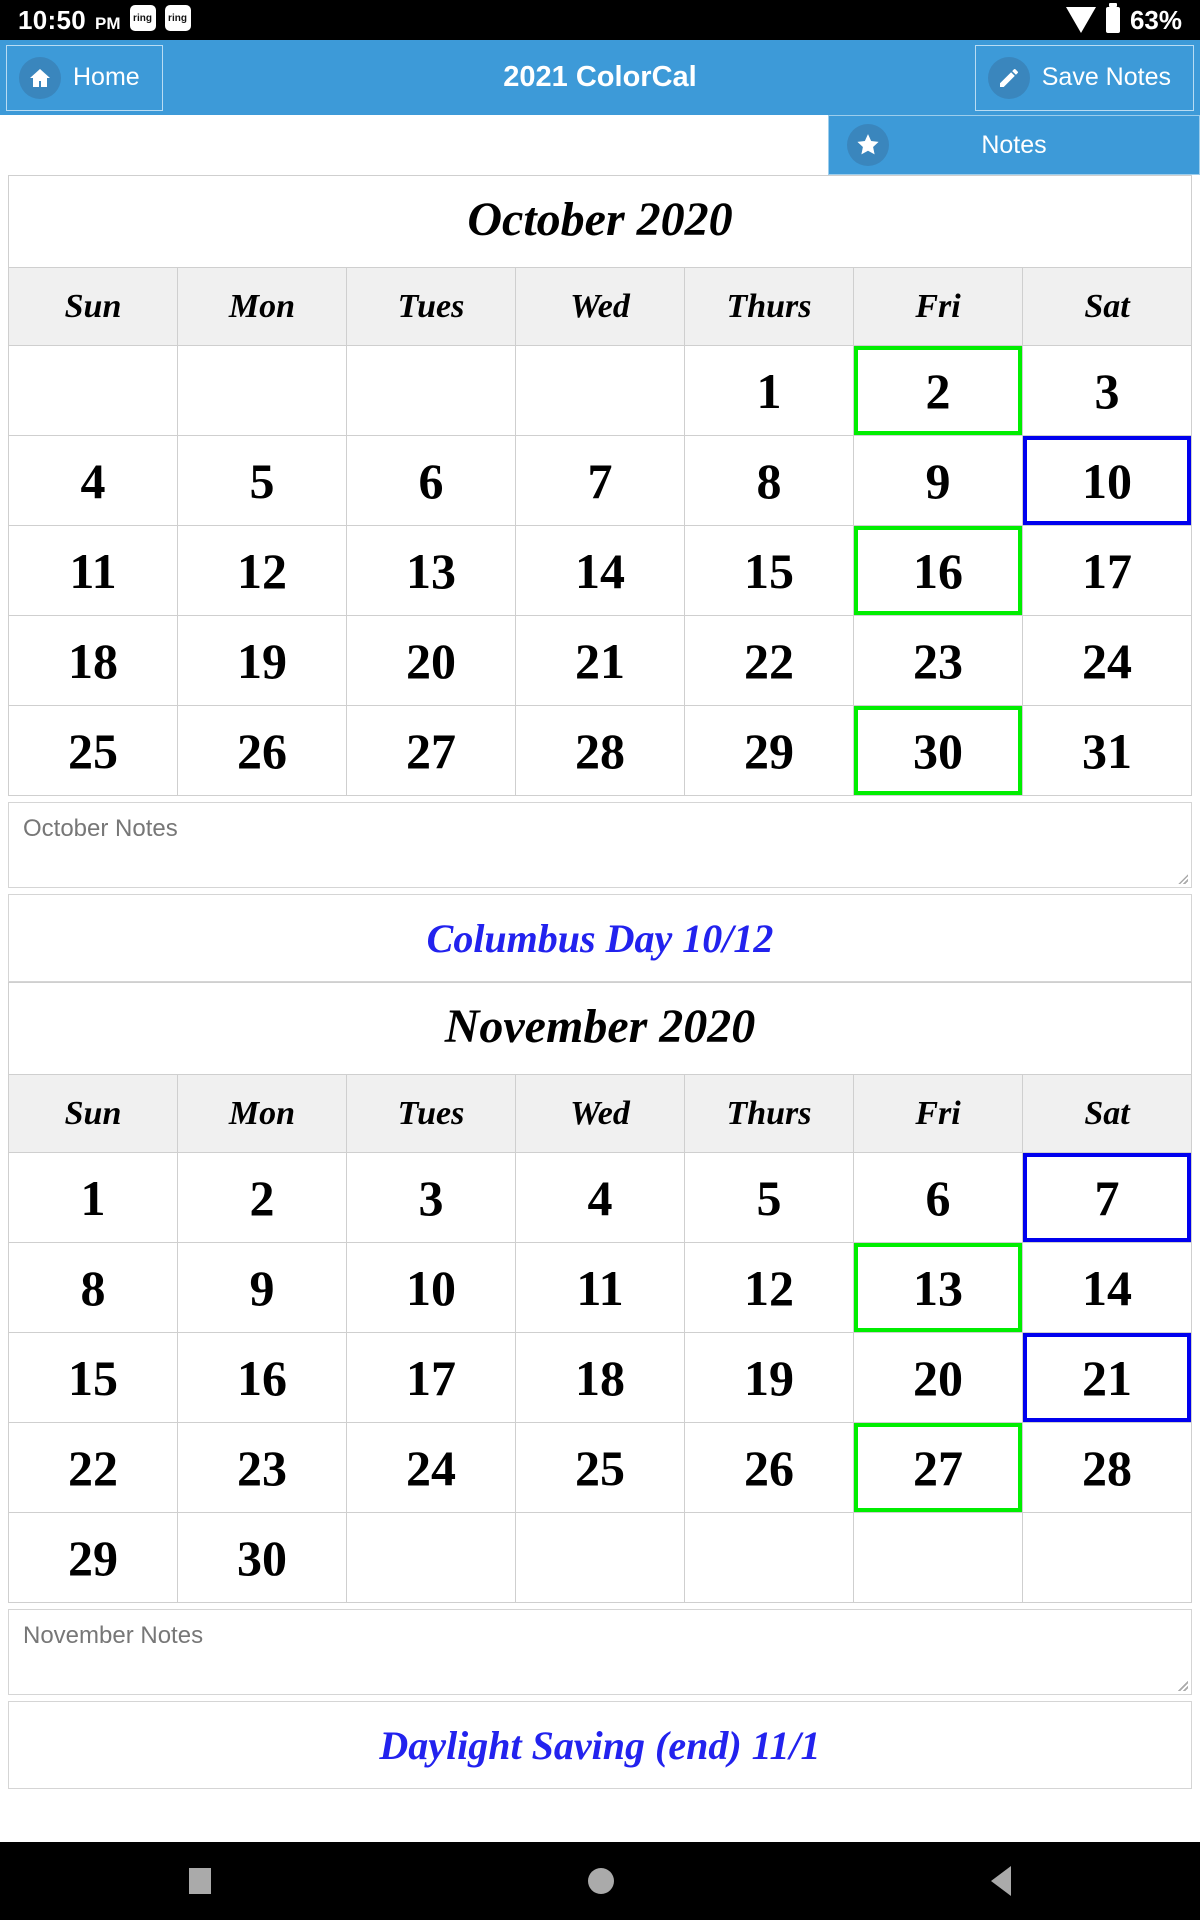 This screenshot has width=1200, height=1920. Describe the element at coordinates (938, 1113) in the screenshot. I see `weekday-header-fri: Fri` at that location.